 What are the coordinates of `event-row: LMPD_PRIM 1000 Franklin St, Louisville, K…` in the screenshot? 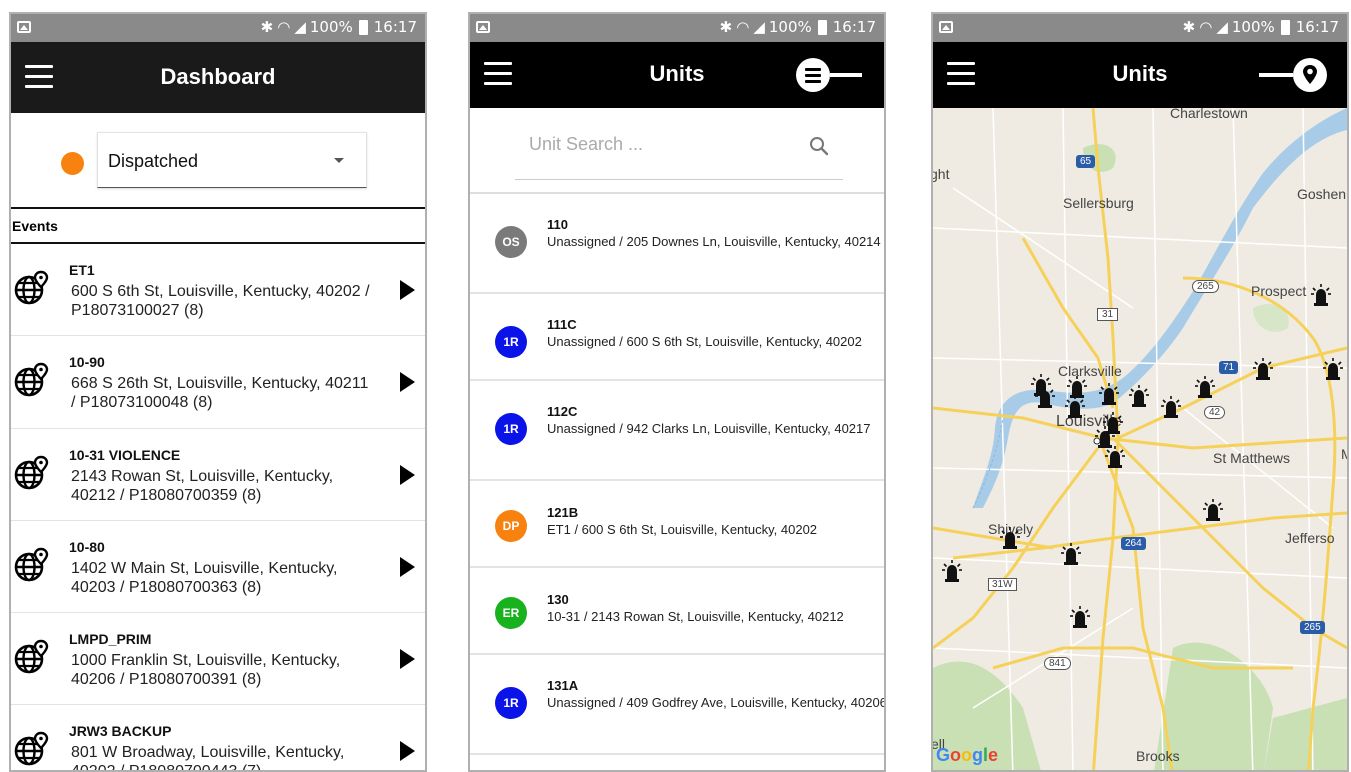 It's located at (218, 659).